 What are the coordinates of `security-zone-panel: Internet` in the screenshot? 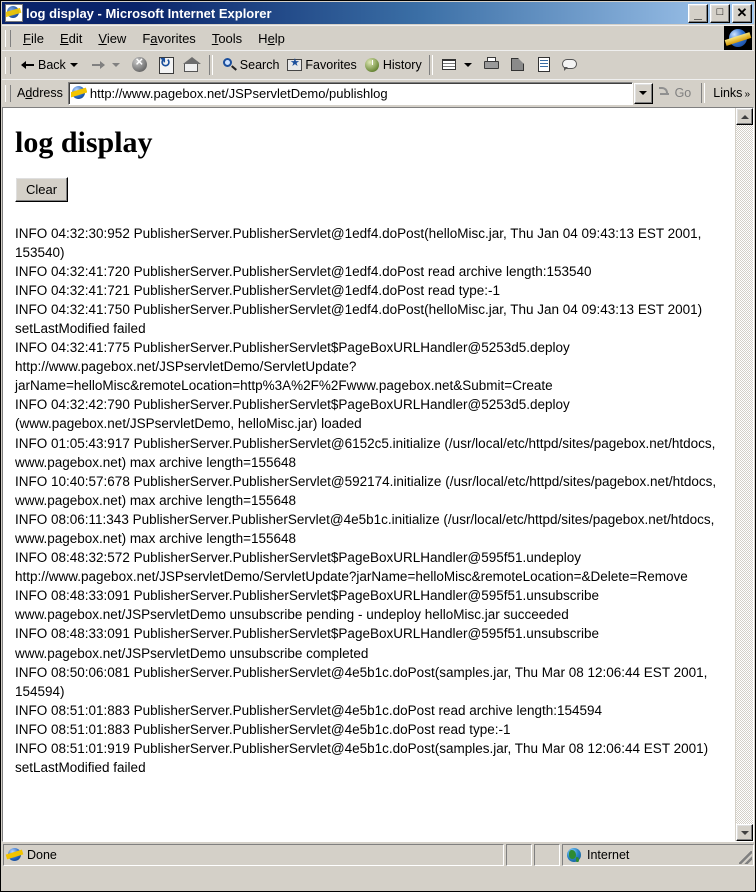 It's located at (658, 855).